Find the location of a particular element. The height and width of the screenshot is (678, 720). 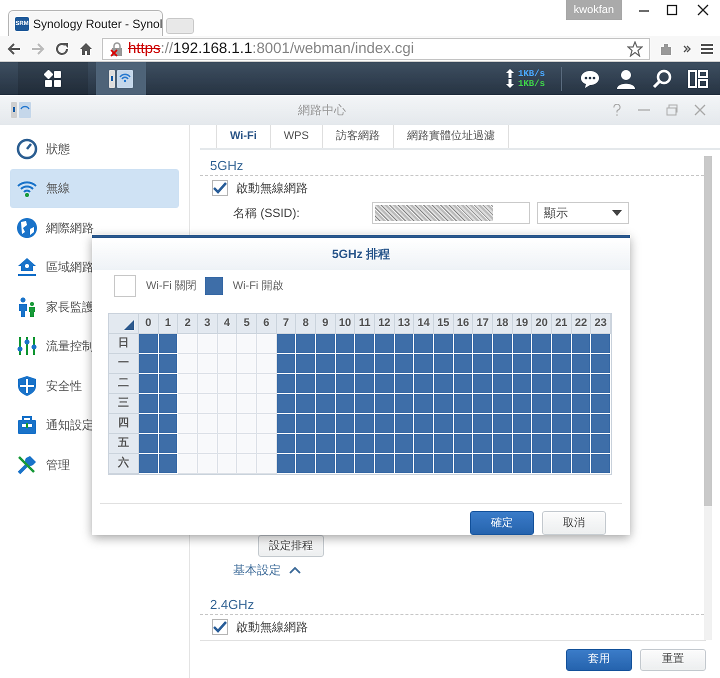

dialog-title: 5GHz 排程 is located at coordinates (361, 254).